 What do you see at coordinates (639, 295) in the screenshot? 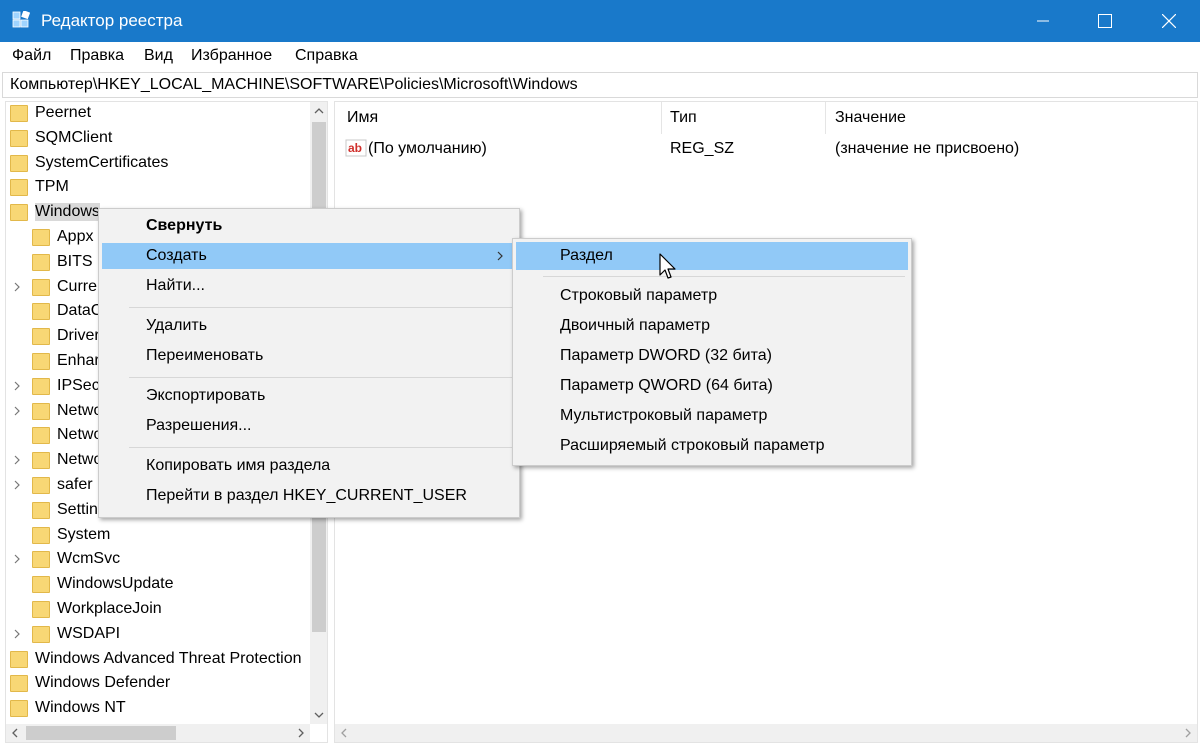
I see `menu-item-label: Строковый параметр` at bounding box center [639, 295].